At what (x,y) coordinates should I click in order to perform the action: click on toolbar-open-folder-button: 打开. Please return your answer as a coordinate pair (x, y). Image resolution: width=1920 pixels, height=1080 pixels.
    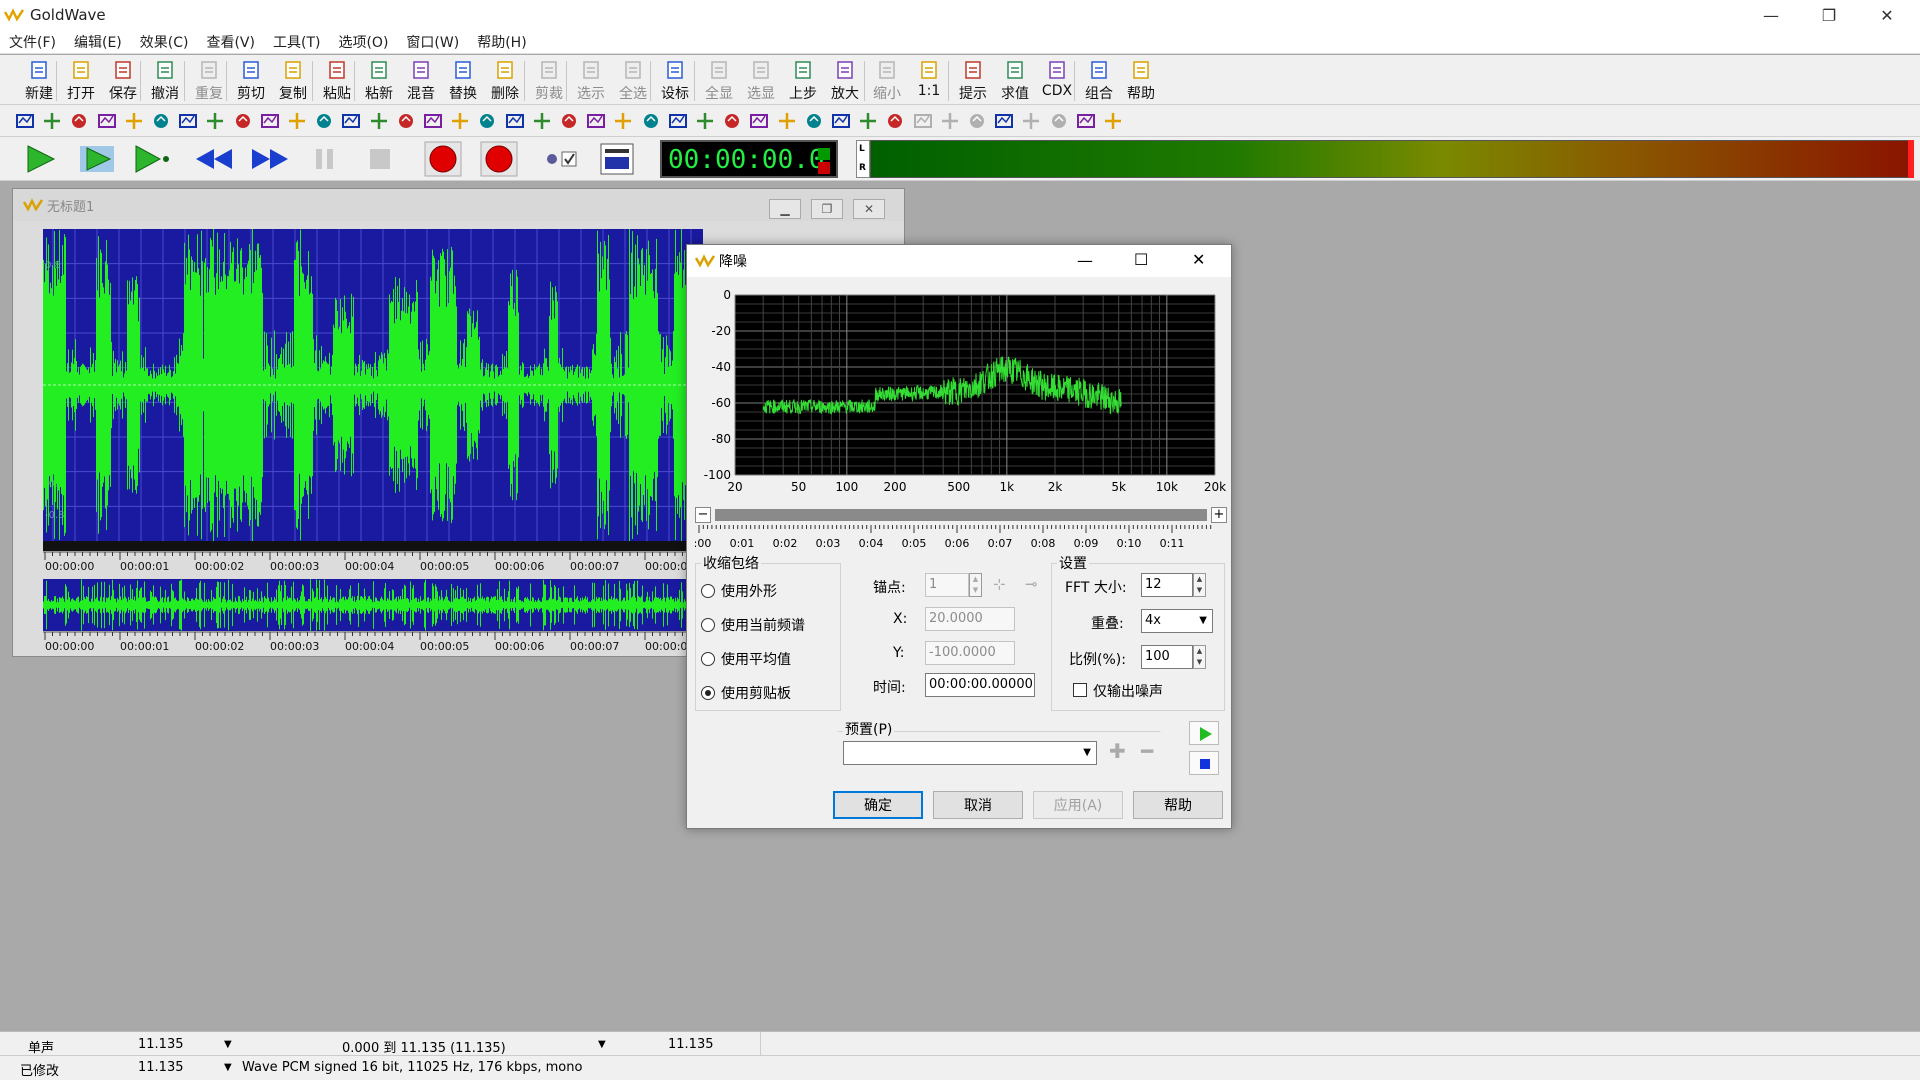
    Looking at the image, I should click on (81, 81).